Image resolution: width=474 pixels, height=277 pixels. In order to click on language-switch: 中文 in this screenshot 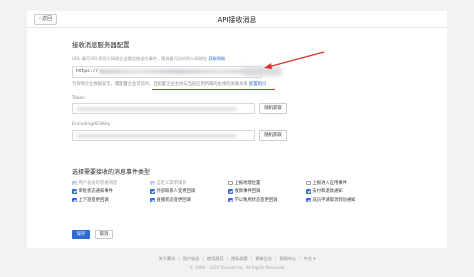, I will do `click(308, 258)`.